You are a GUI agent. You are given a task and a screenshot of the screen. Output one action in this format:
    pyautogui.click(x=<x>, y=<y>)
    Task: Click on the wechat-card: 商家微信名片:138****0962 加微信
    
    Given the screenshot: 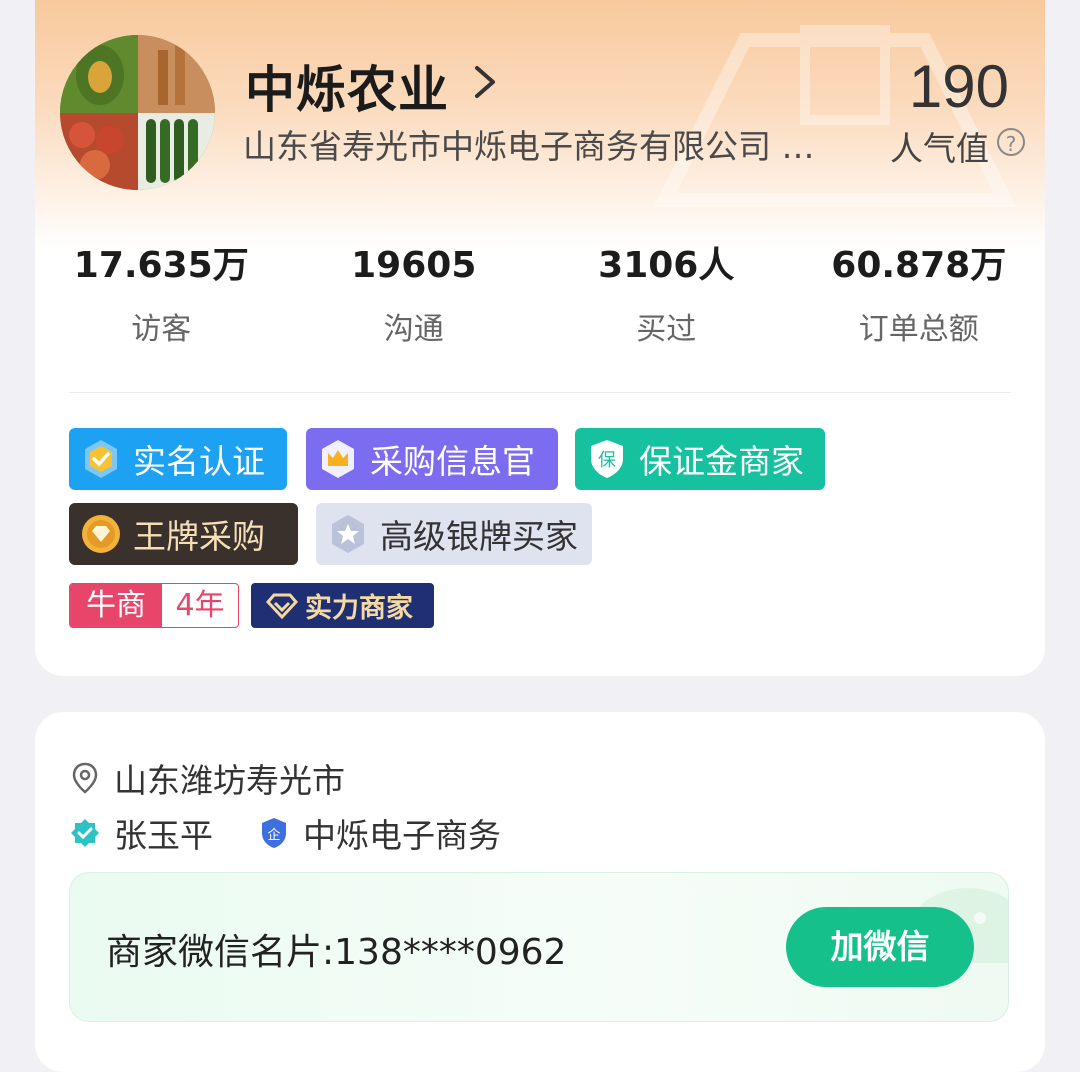 What is the action you would take?
    pyautogui.click(x=539, y=947)
    